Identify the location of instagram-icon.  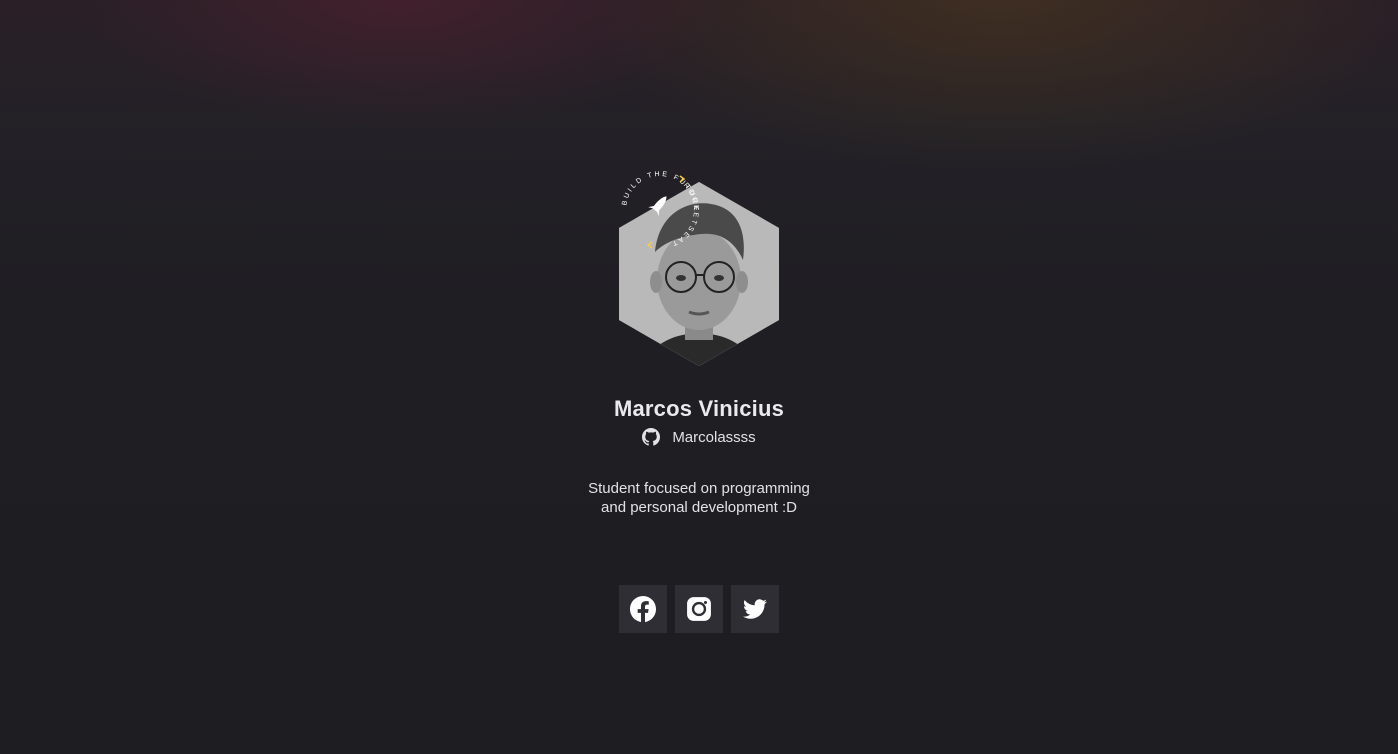
(699, 609).